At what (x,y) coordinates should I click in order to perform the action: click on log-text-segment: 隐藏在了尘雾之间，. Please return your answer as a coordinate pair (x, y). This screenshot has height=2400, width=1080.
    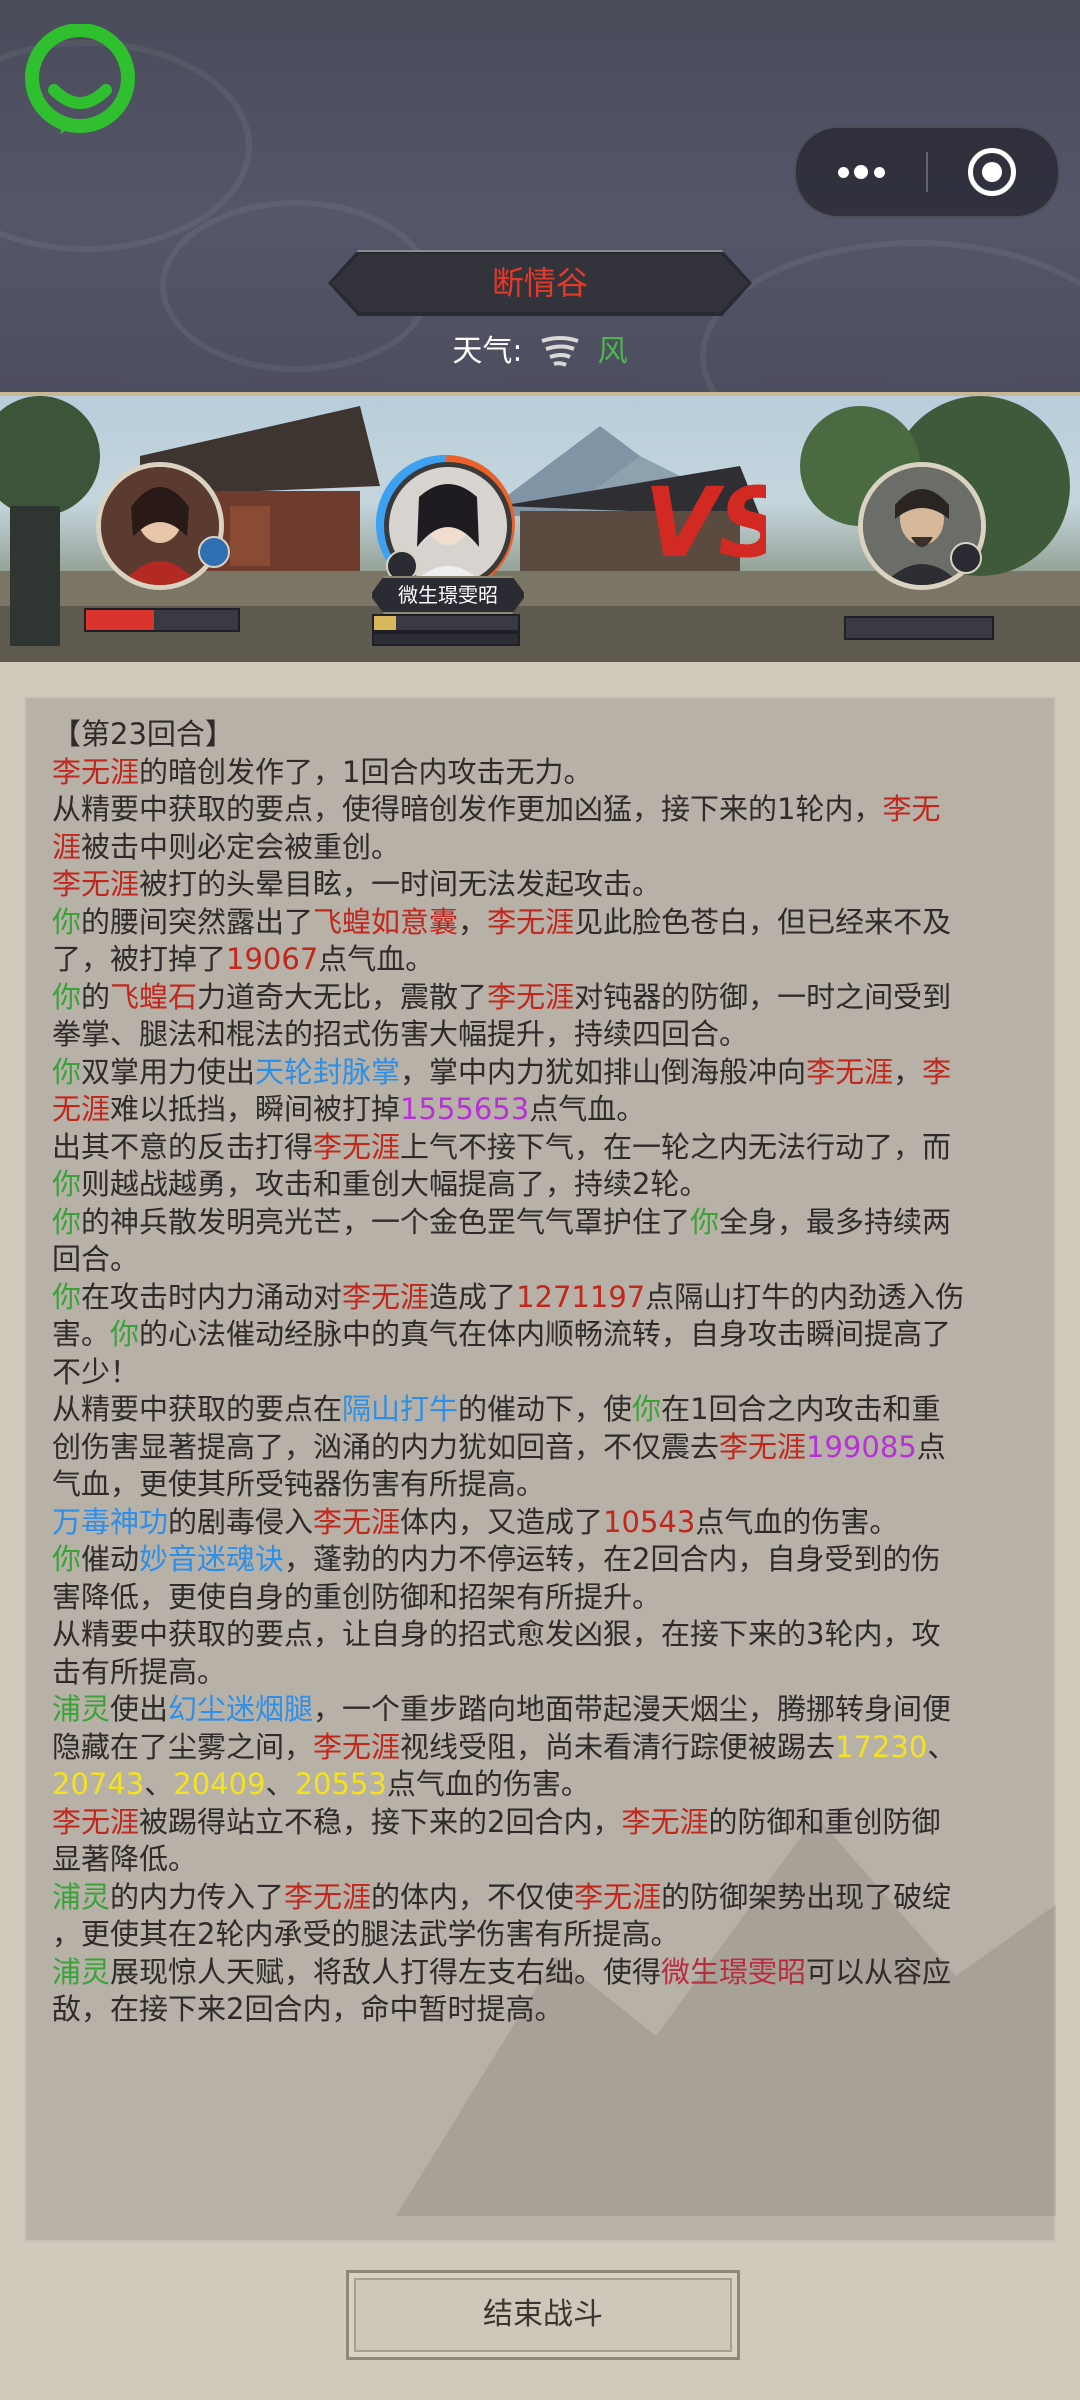
    Looking at the image, I should click on (183, 1746).